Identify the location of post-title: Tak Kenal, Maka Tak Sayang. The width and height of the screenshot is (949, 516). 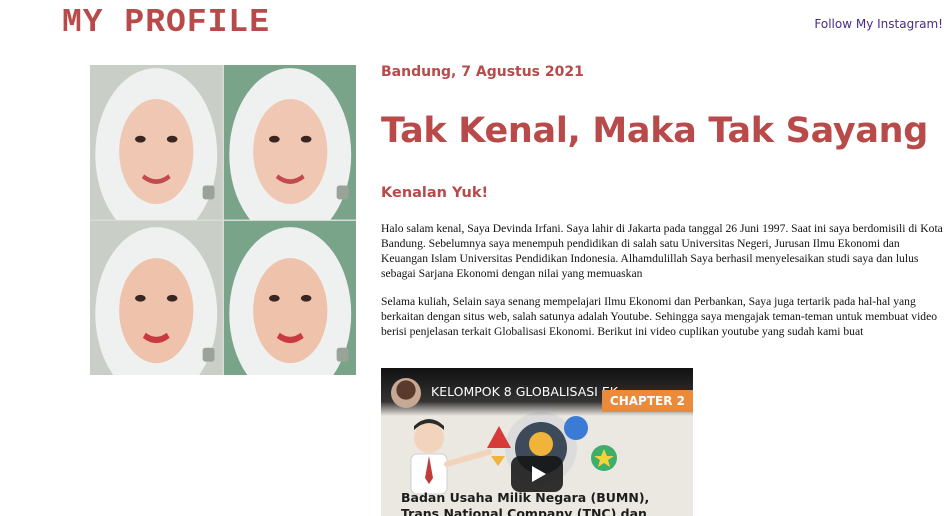
(655, 131).